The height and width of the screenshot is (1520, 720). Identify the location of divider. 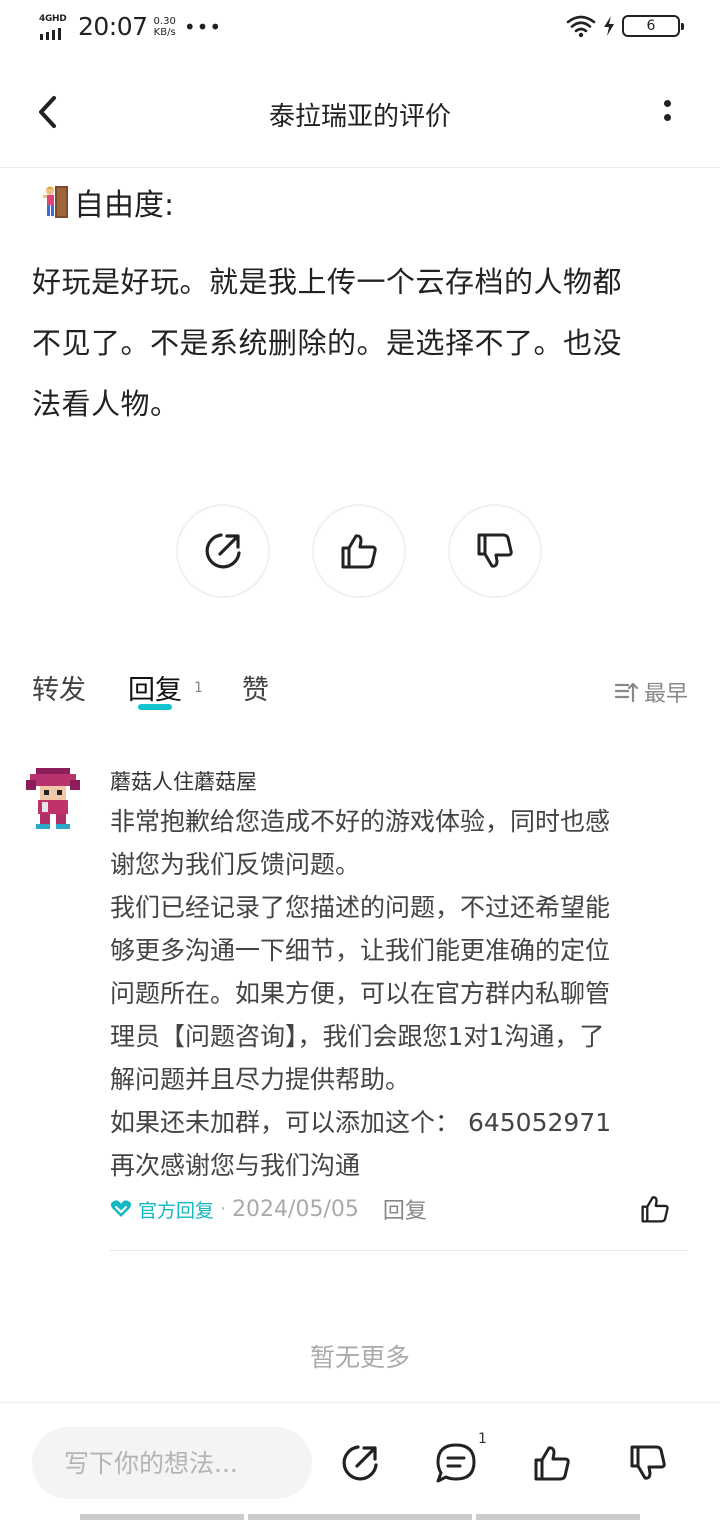
(399, 1250).